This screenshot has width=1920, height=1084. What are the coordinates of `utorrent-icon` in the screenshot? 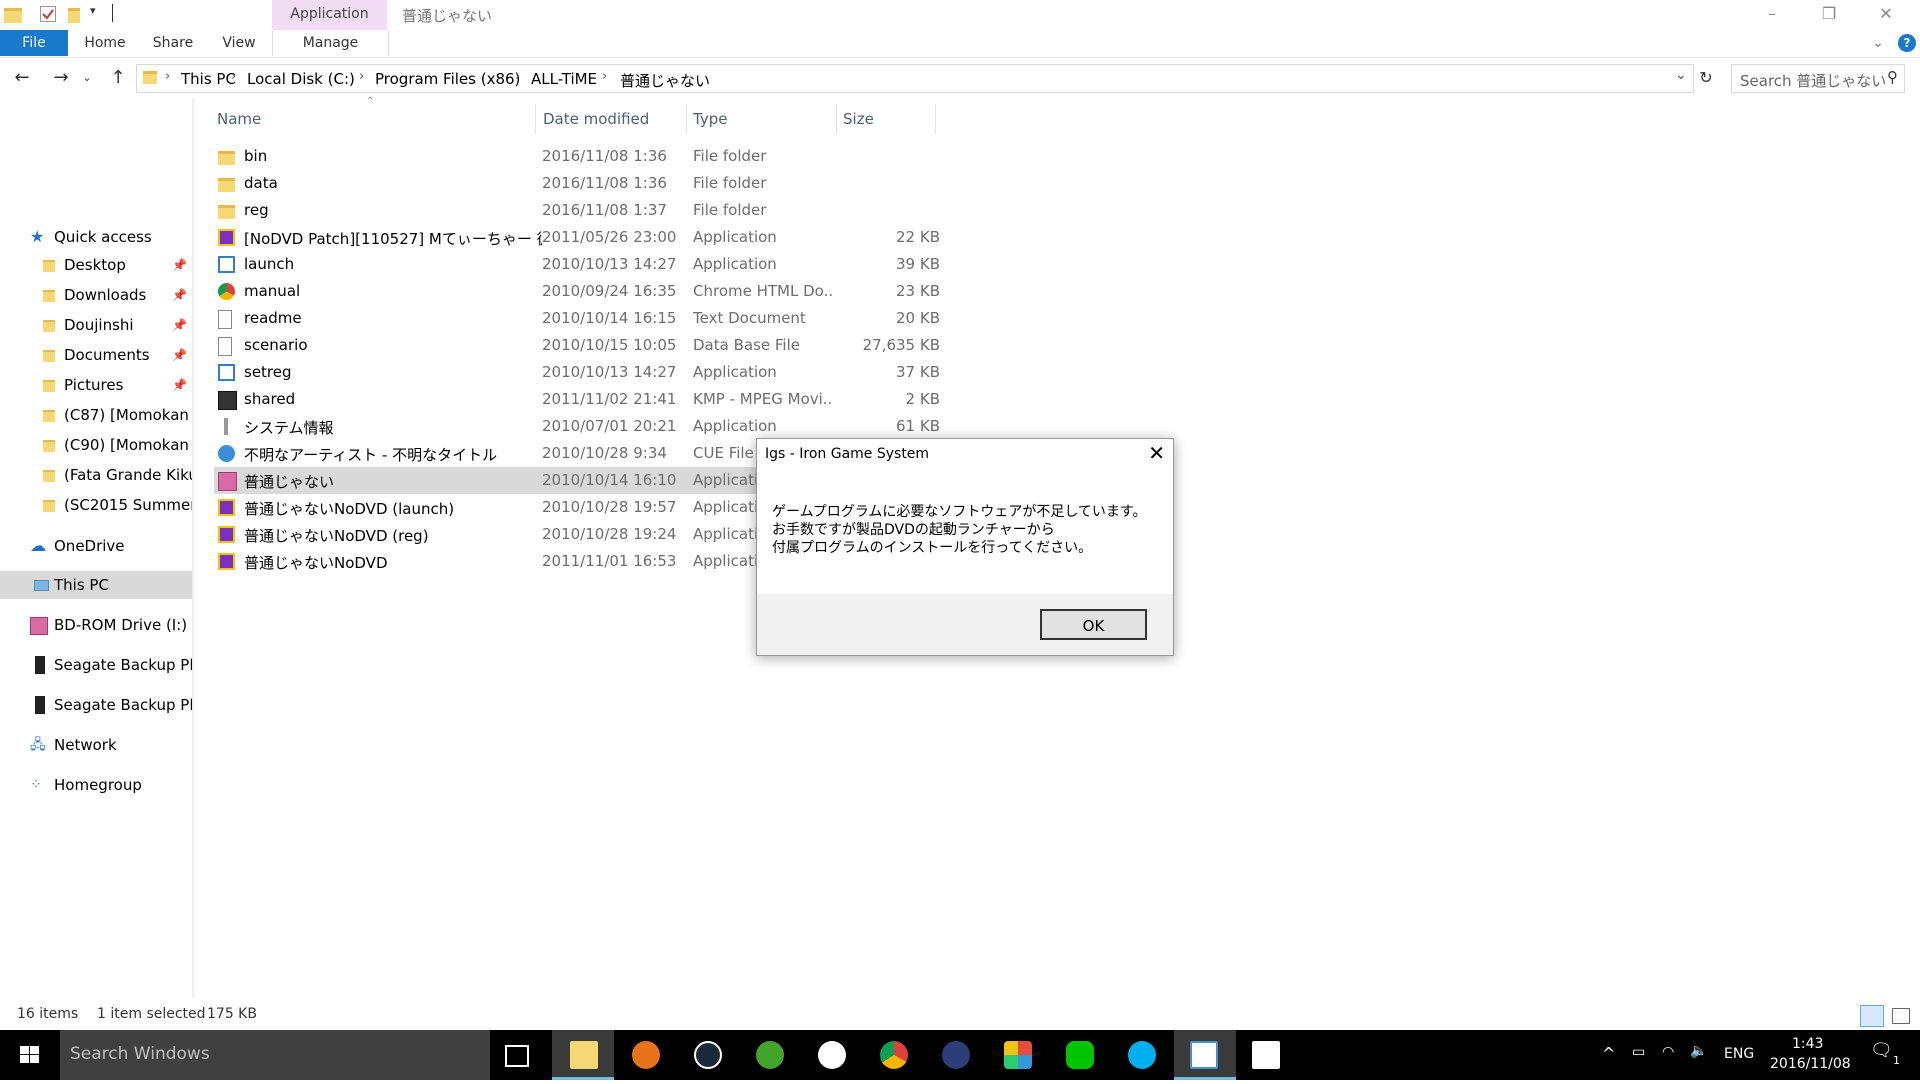 It's located at (770, 1055).